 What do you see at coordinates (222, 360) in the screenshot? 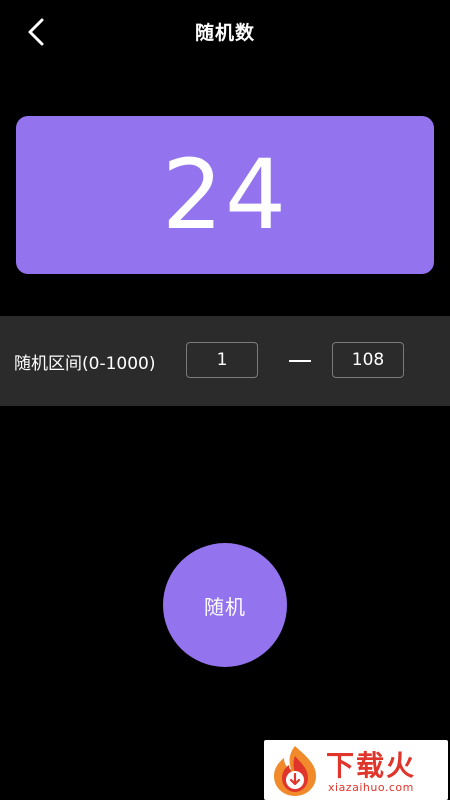
I see `range-min-input` at bounding box center [222, 360].